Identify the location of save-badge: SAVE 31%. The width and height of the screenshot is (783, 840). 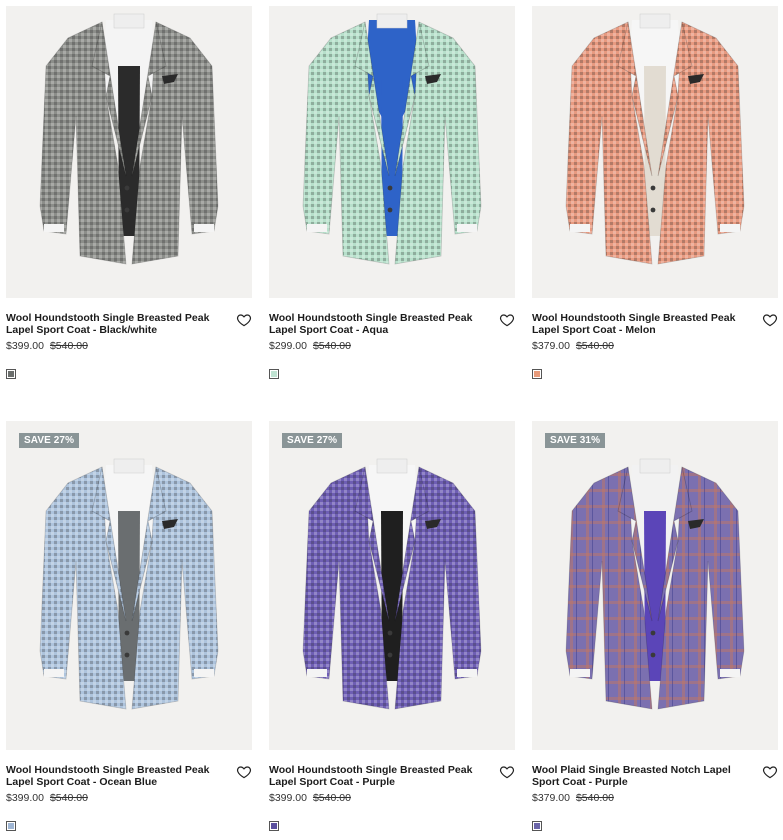
(575, 440).